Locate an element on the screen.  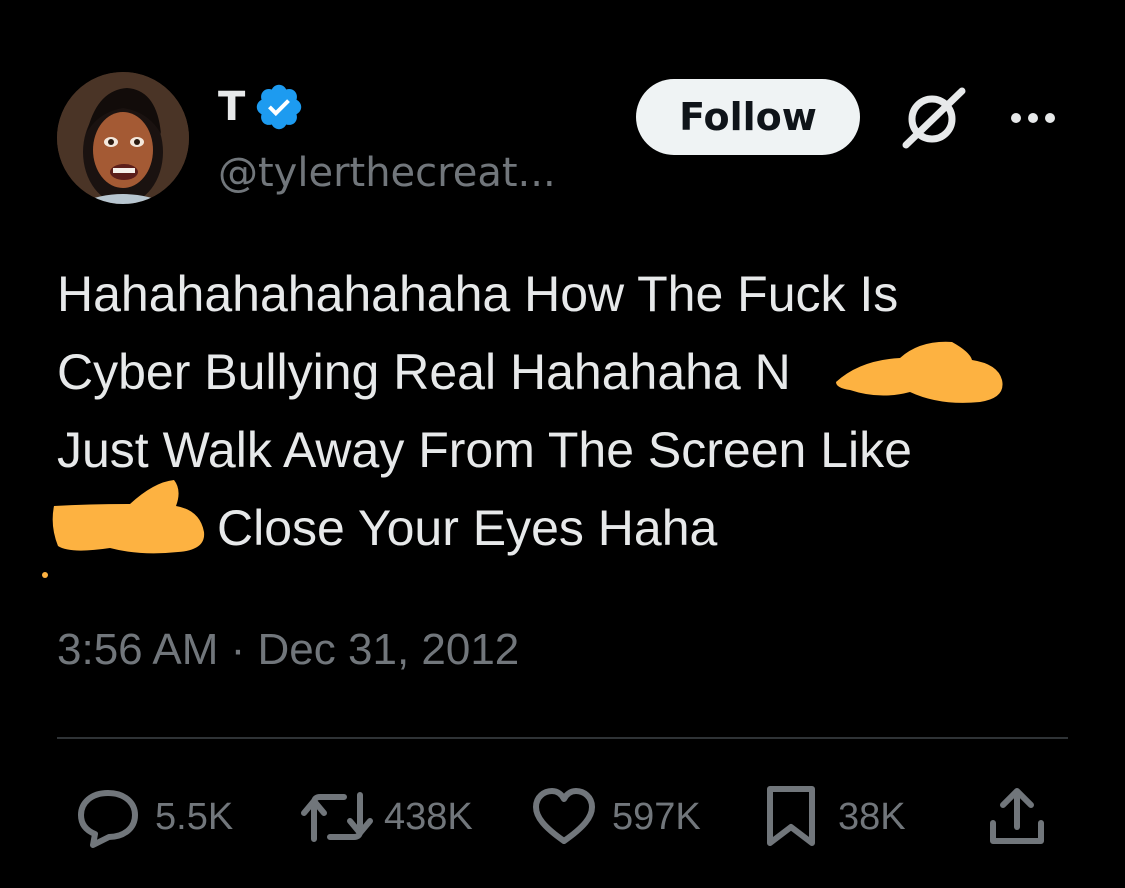
tweet-line: Just Walk Away From The Screen Like is located at coordinates (484, 450).